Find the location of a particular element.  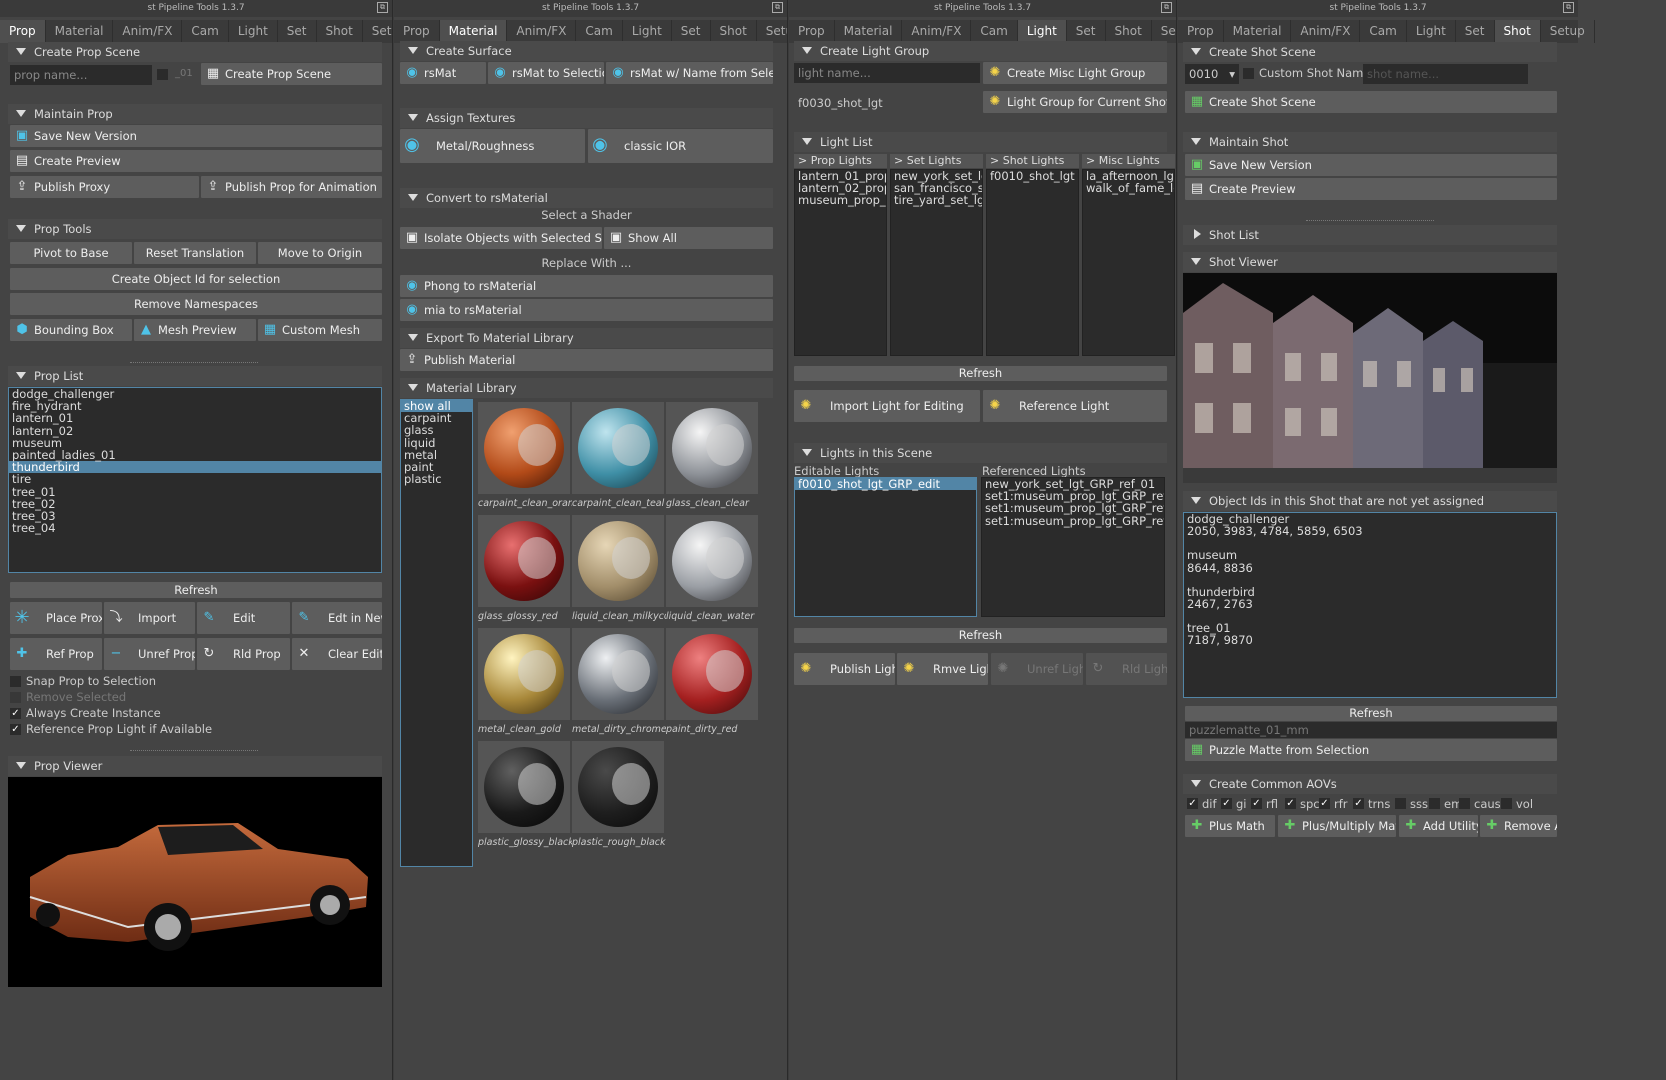

show-all-button: ▣ Show All is located at coordinates (688, 238).